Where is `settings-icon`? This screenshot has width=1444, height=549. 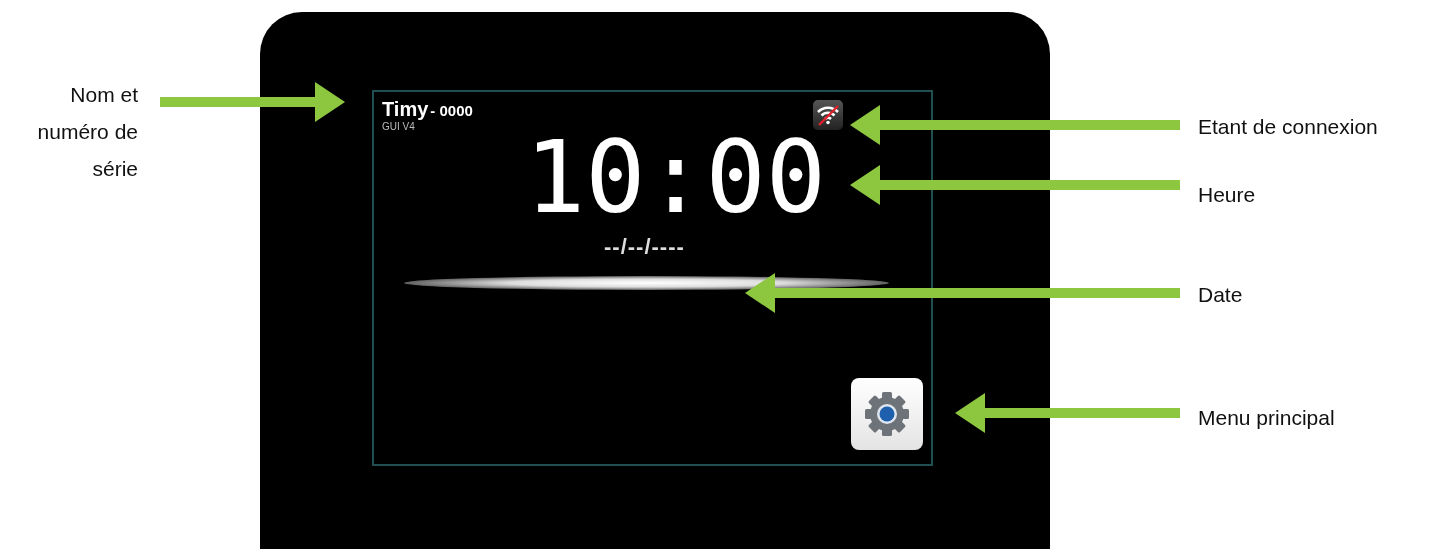
settings-icon is located at coordinates (887, 414).